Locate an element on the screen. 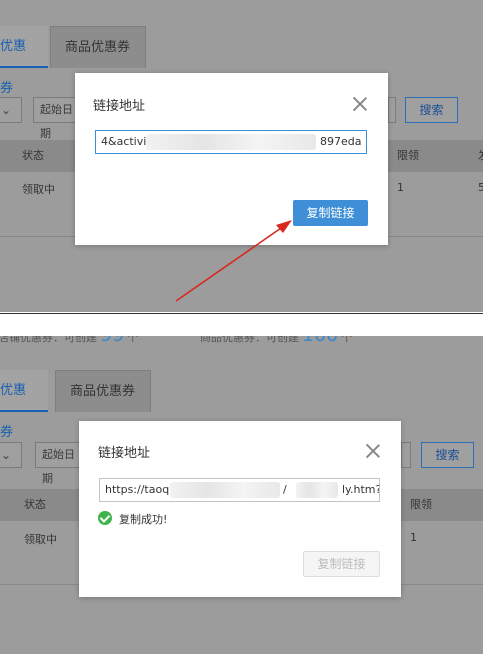  arrow-head is located at coordinates (284, 226).